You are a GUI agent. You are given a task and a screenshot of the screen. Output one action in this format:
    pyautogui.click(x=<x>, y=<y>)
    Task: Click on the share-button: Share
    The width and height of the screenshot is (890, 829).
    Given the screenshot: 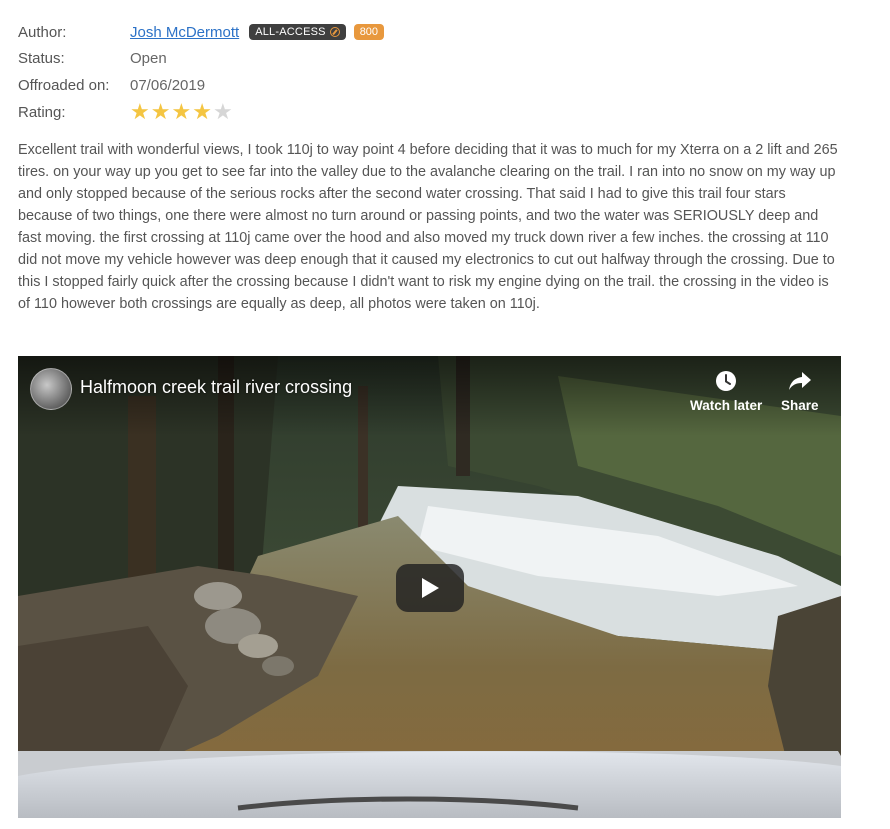 What is the action you would take?
    pyautogui.click(x=800, y=390)
    